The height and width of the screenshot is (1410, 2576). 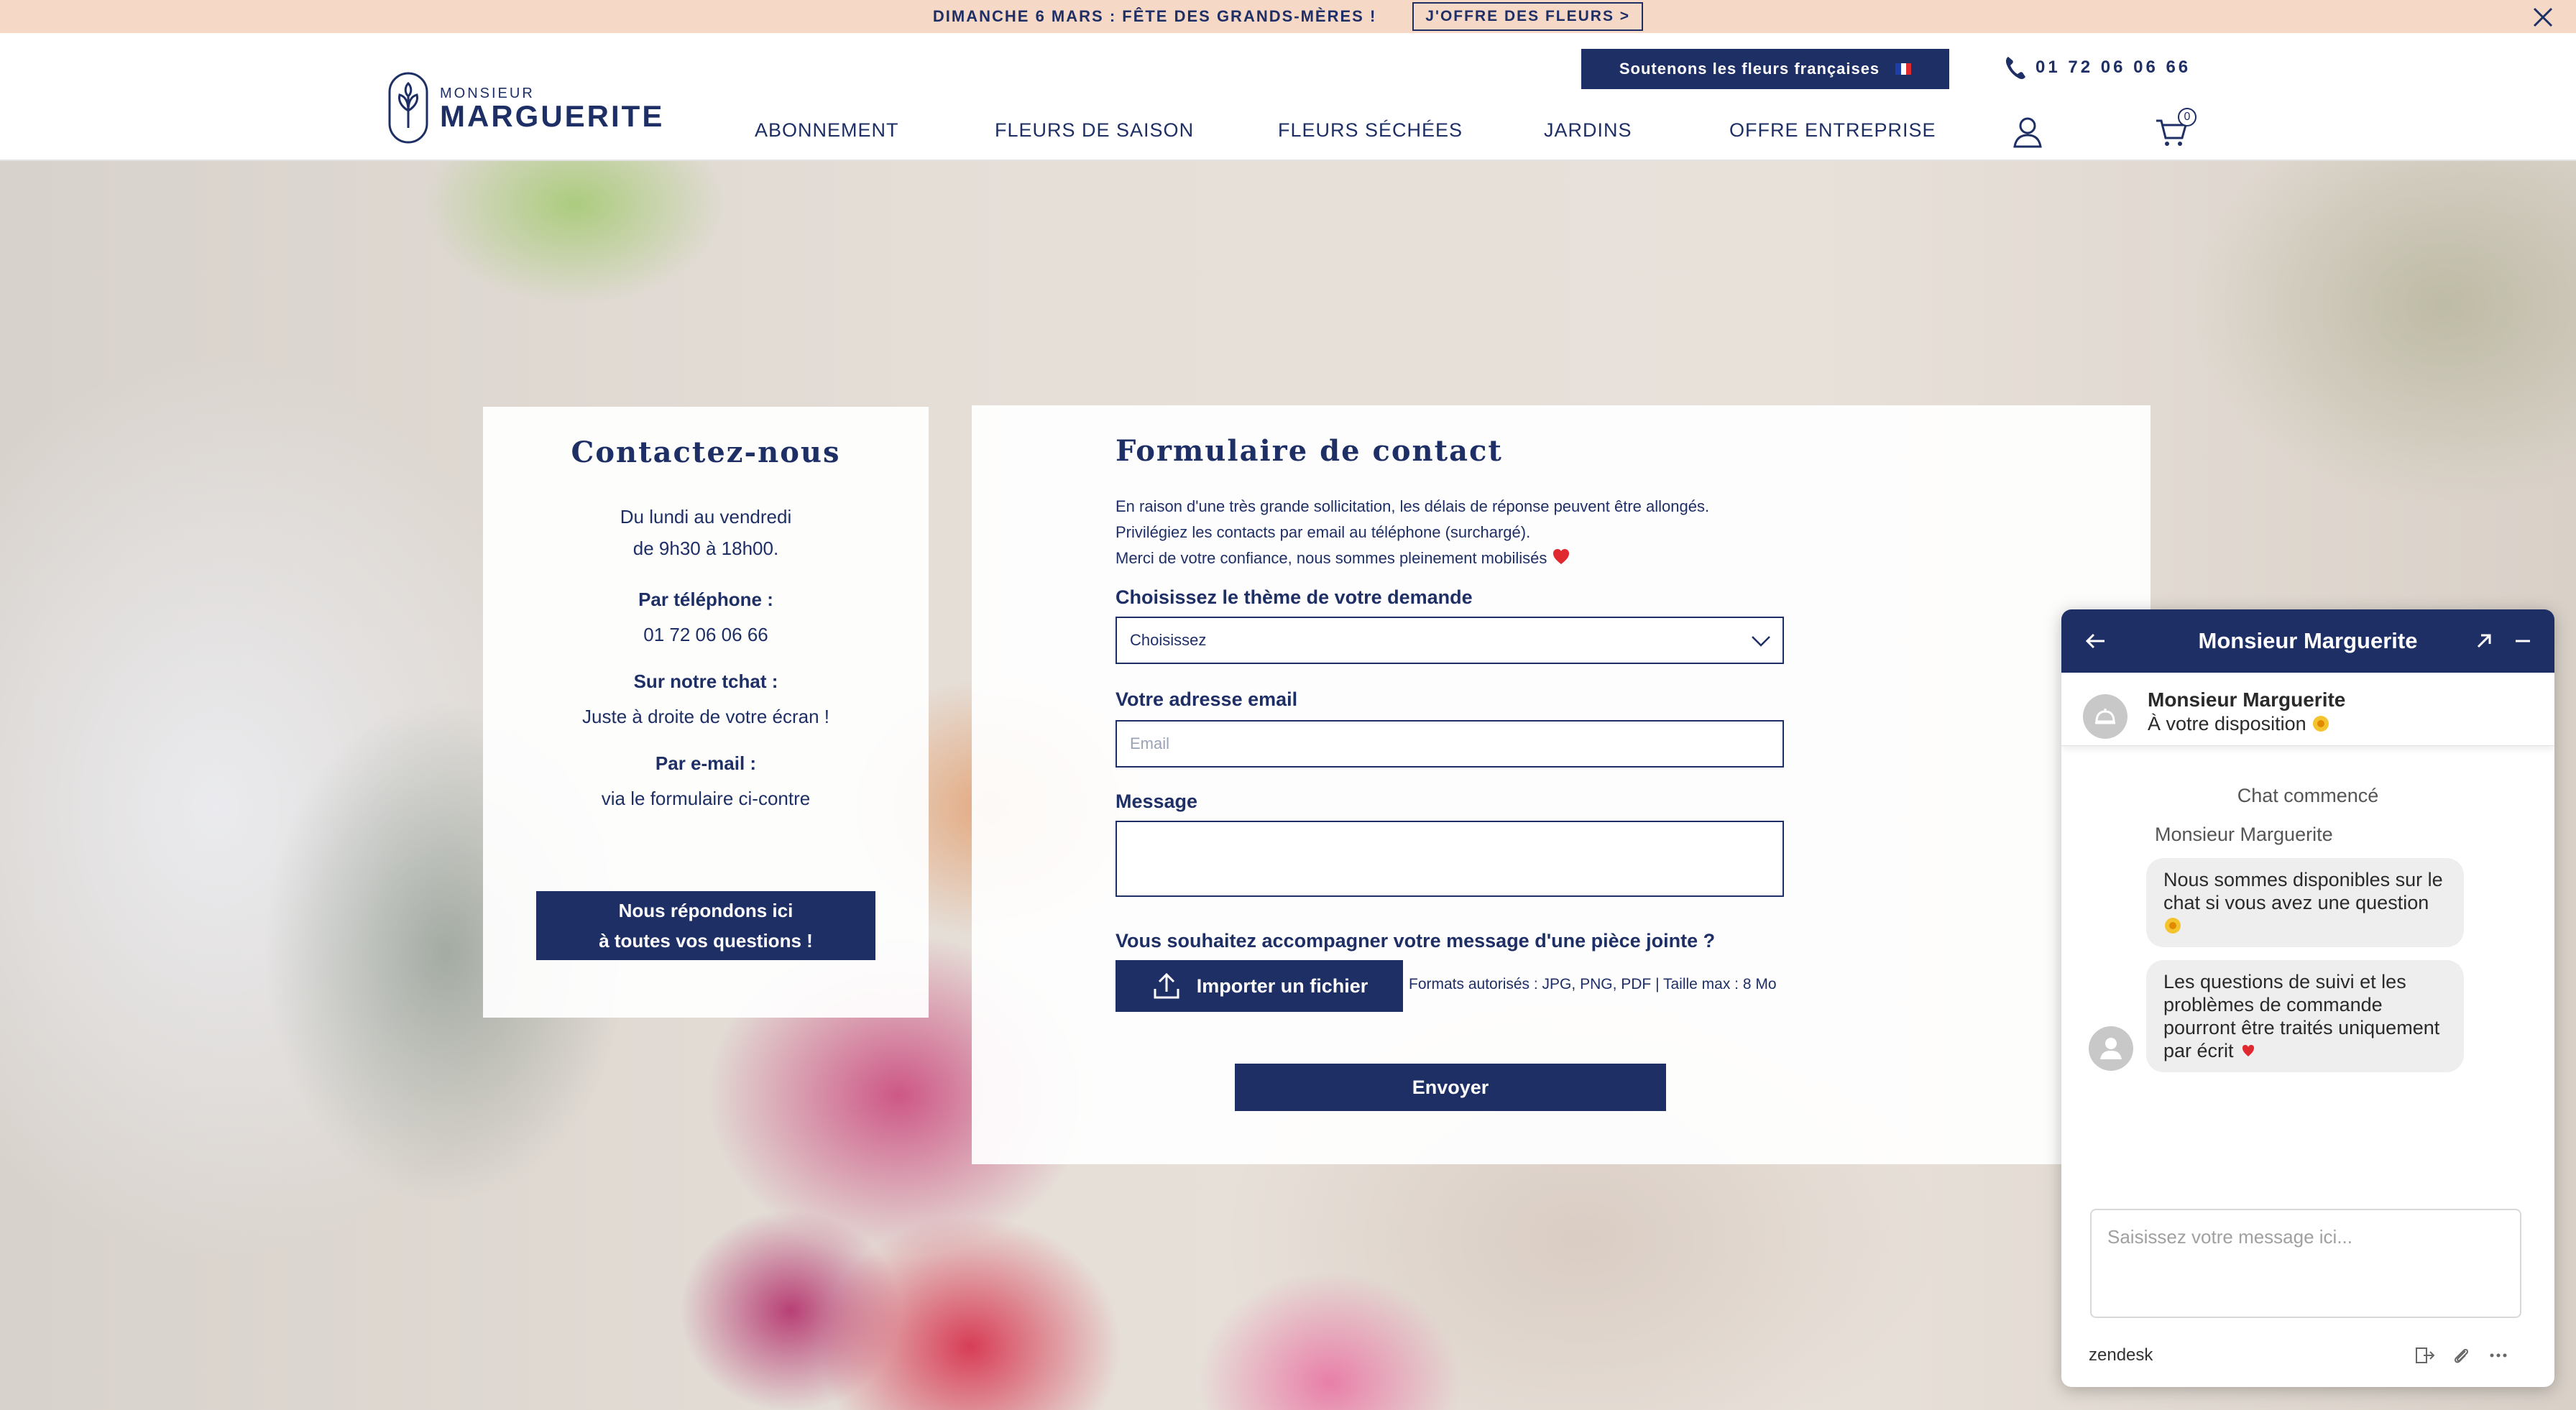 What do you see at coordinates (2113, 67) in the screenshot?
I see `phone-number: 01 72 06 06 66` at bounding box center [2113, 67].